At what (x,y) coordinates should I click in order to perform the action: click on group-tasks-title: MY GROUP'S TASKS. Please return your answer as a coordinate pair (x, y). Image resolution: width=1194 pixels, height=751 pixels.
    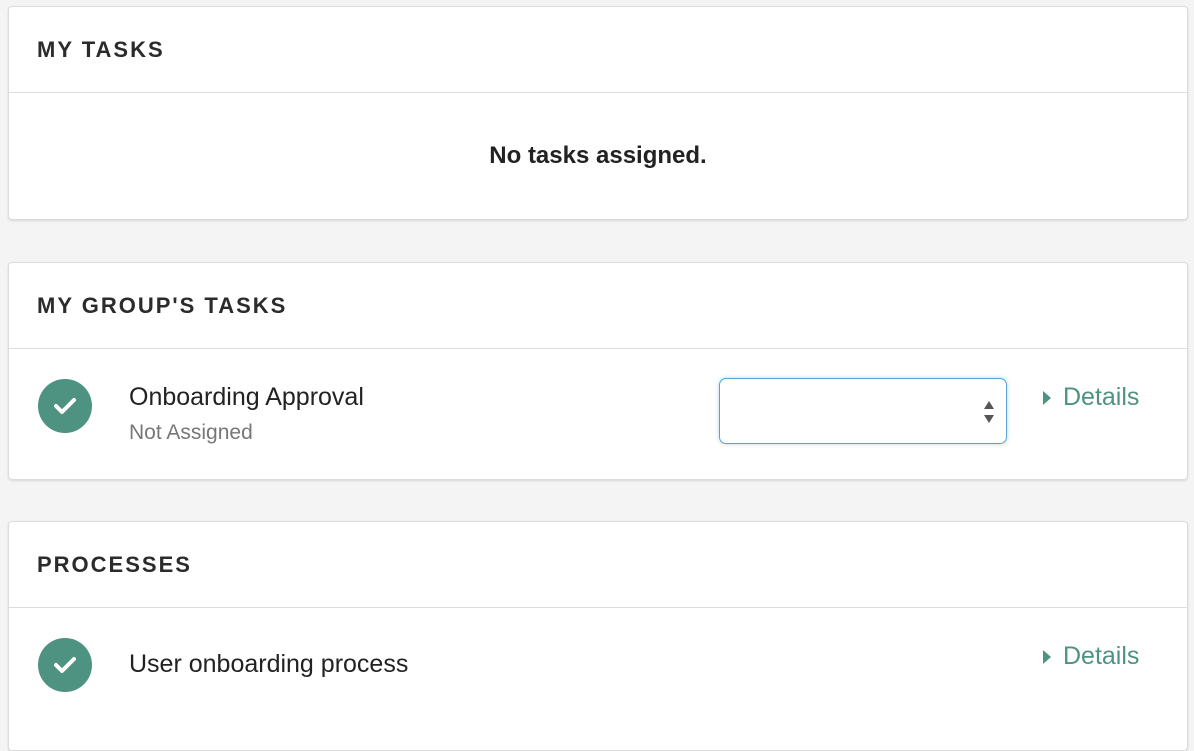
    Looking at the image, I should click on (162, 305).